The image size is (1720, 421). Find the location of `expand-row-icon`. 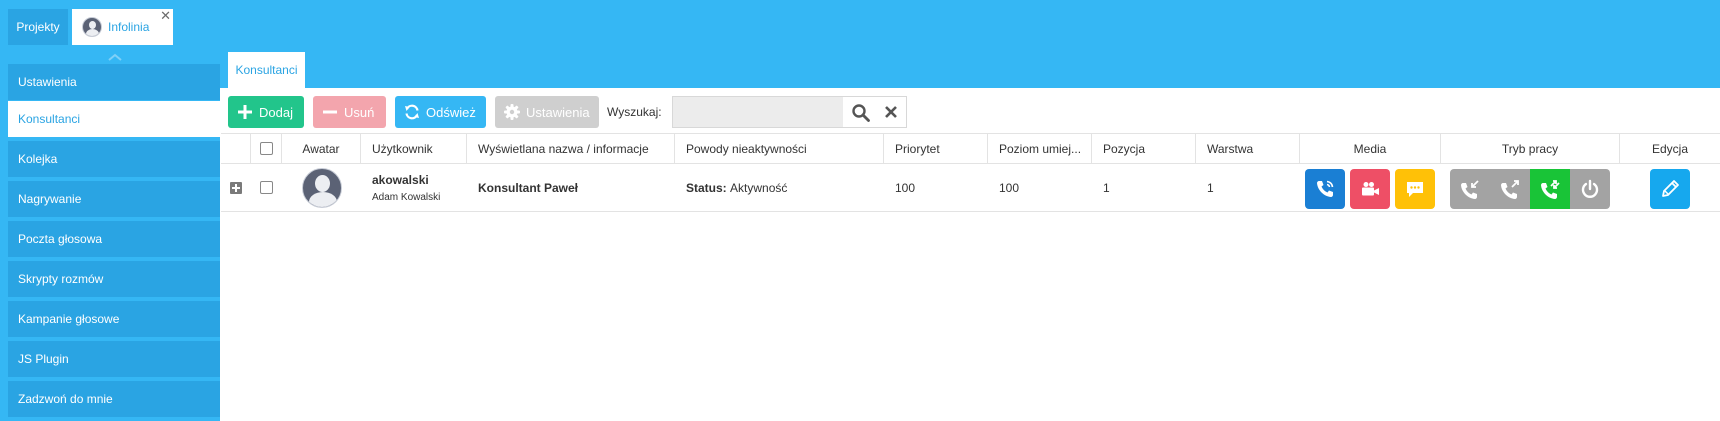

expand-row-icon is located at coordinates (236, 187).